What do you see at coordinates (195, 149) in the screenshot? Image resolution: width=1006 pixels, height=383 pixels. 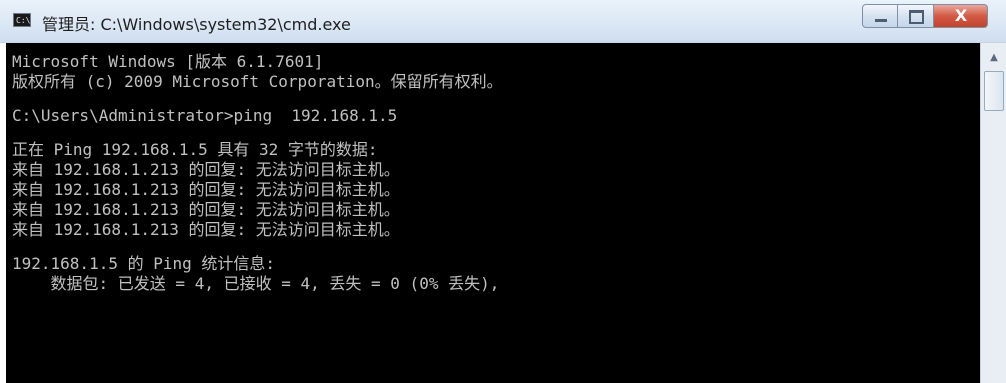 I see `console-line: 正在 Ping 192.168.1.5 具有 32 字节的数据:` at bounding box center [195, 149].